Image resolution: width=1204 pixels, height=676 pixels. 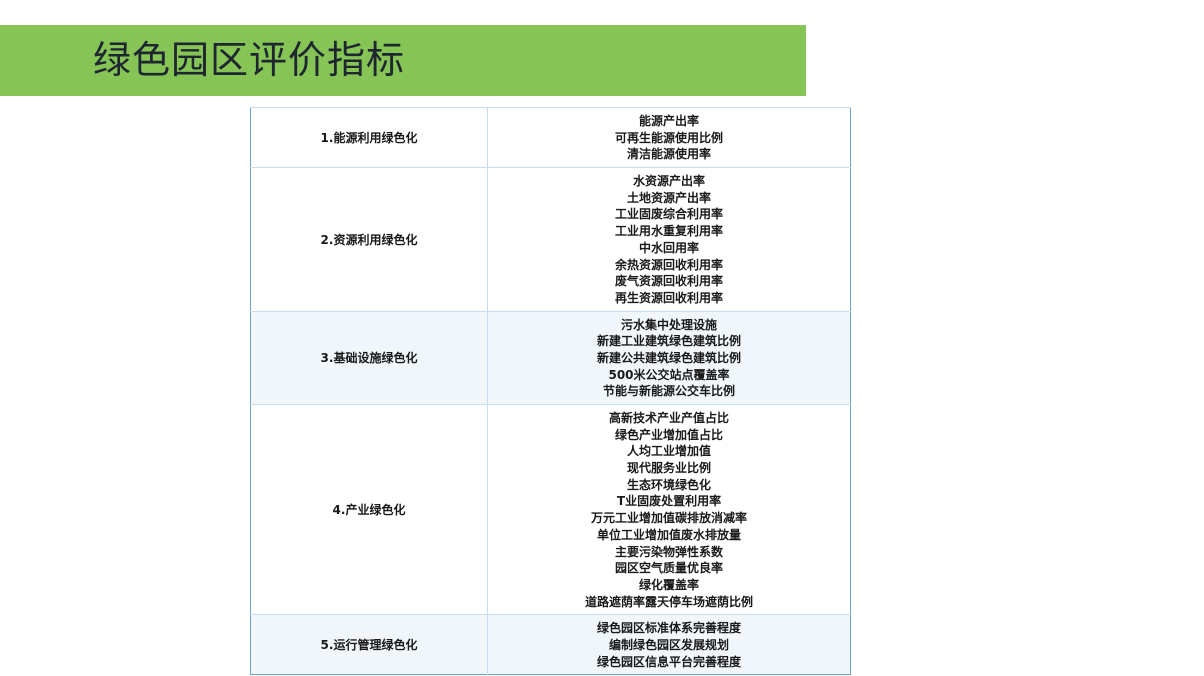 What do you see at coordinates (668, 281) in the screenshot?
I see `indicator-item: 废气资源回收利用率` at bounding box center [668, 281].